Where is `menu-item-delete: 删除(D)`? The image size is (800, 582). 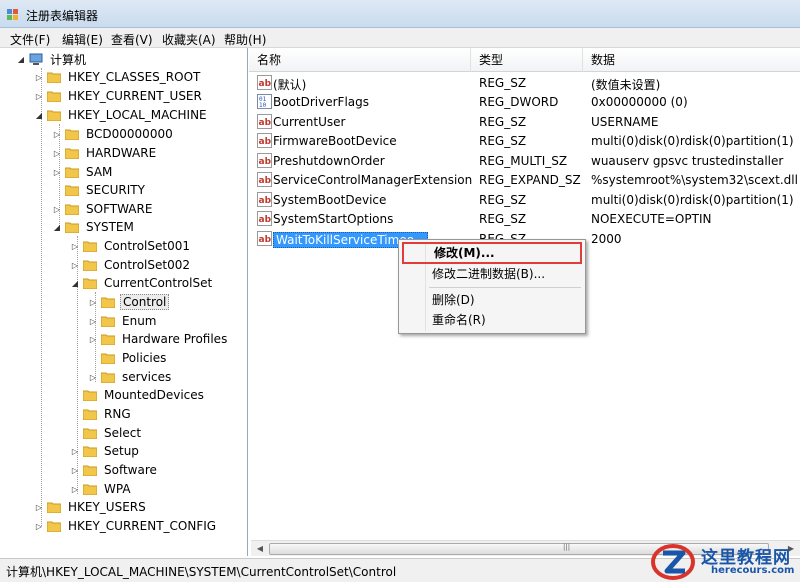
menu-item-delete: 删除(D) is located at coordinates (492, 300).